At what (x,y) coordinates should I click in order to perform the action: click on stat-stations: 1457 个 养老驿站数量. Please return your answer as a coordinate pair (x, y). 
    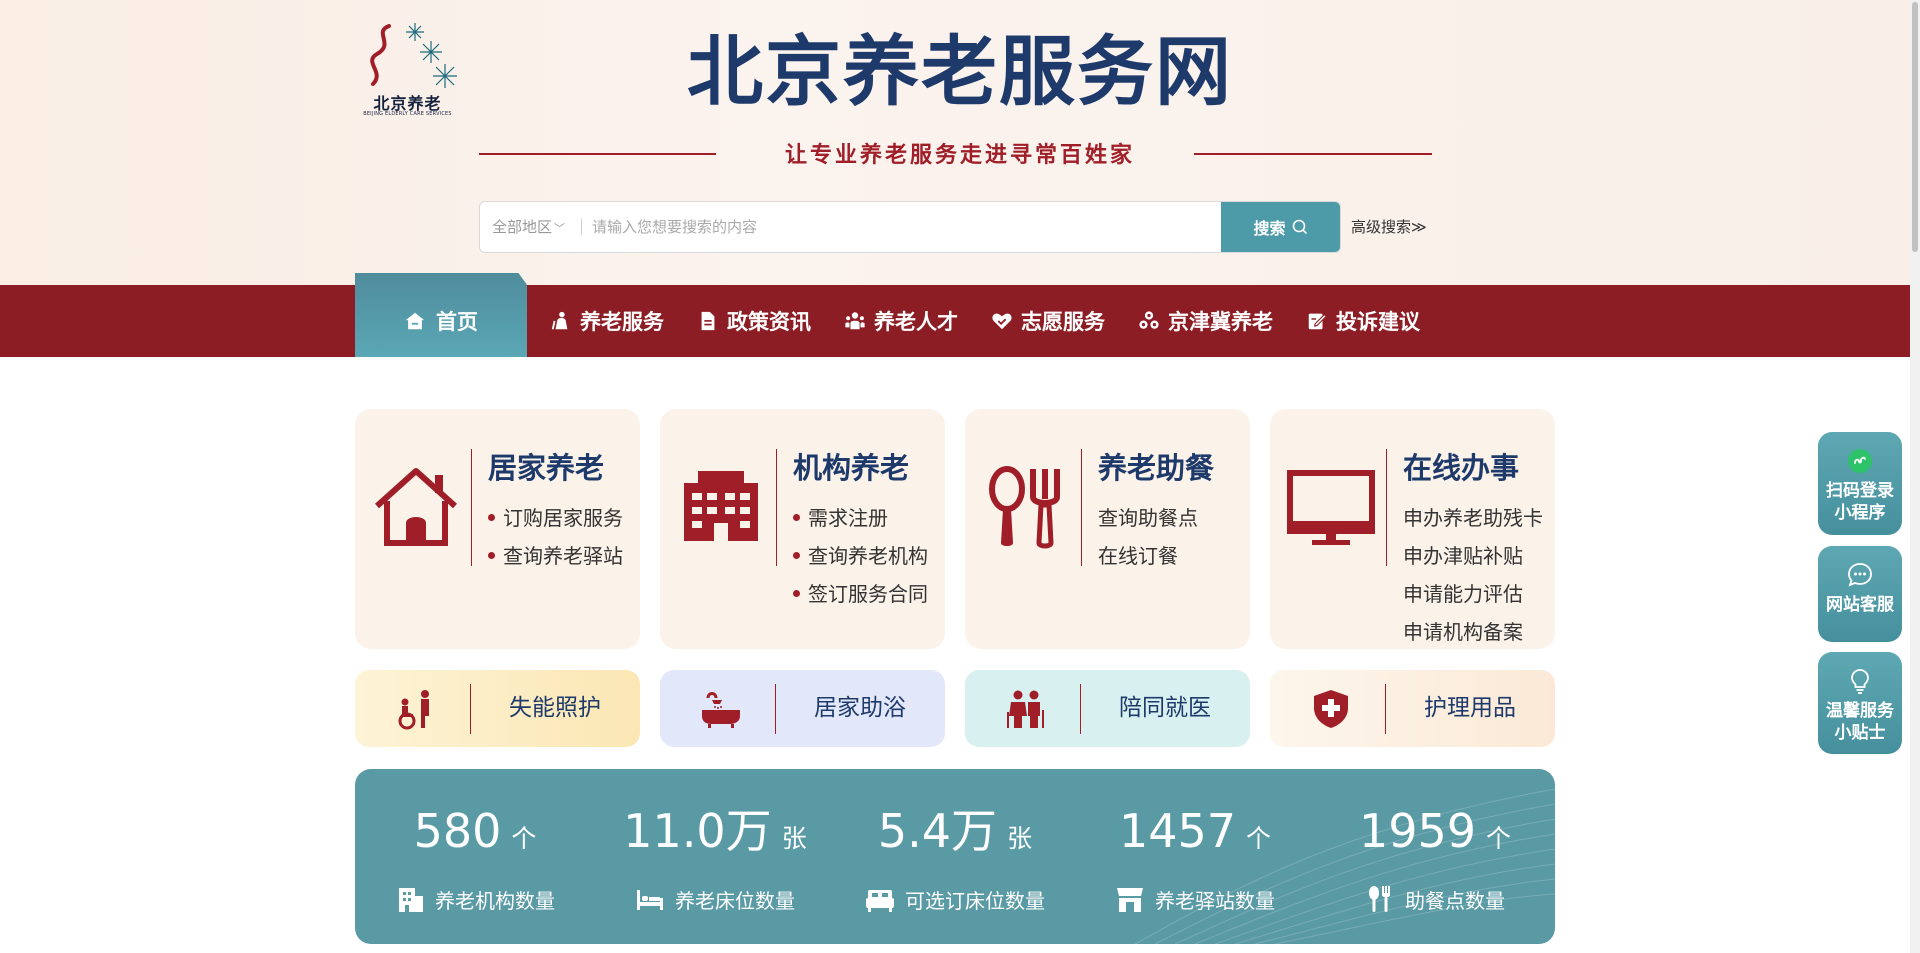
    Looking at the image, I should click on (1195, 856).